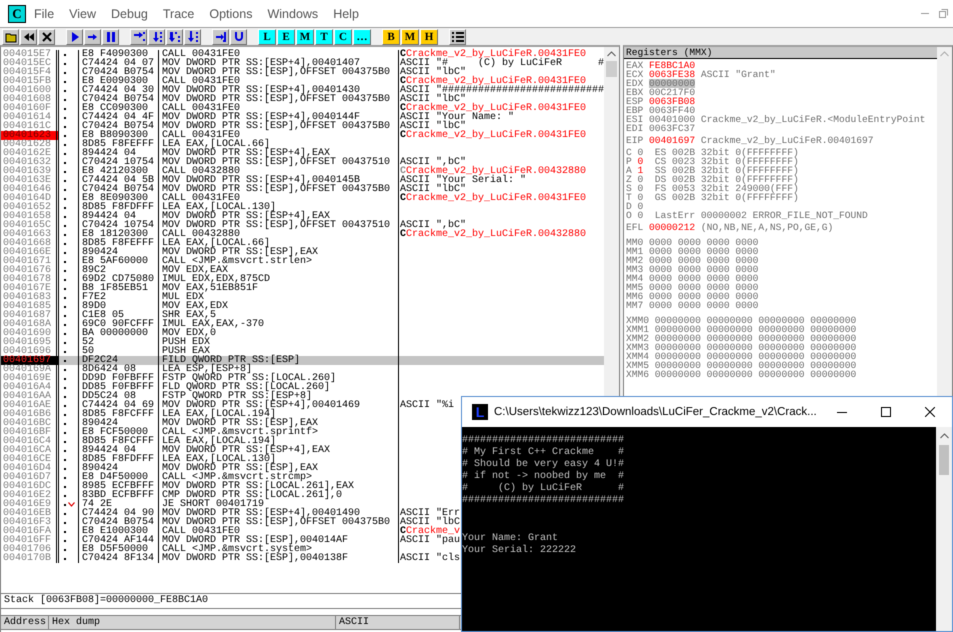 The width and height of the screenshot is (953, 632). I want to click on address-cell: 004016FA, so click(30, 531).